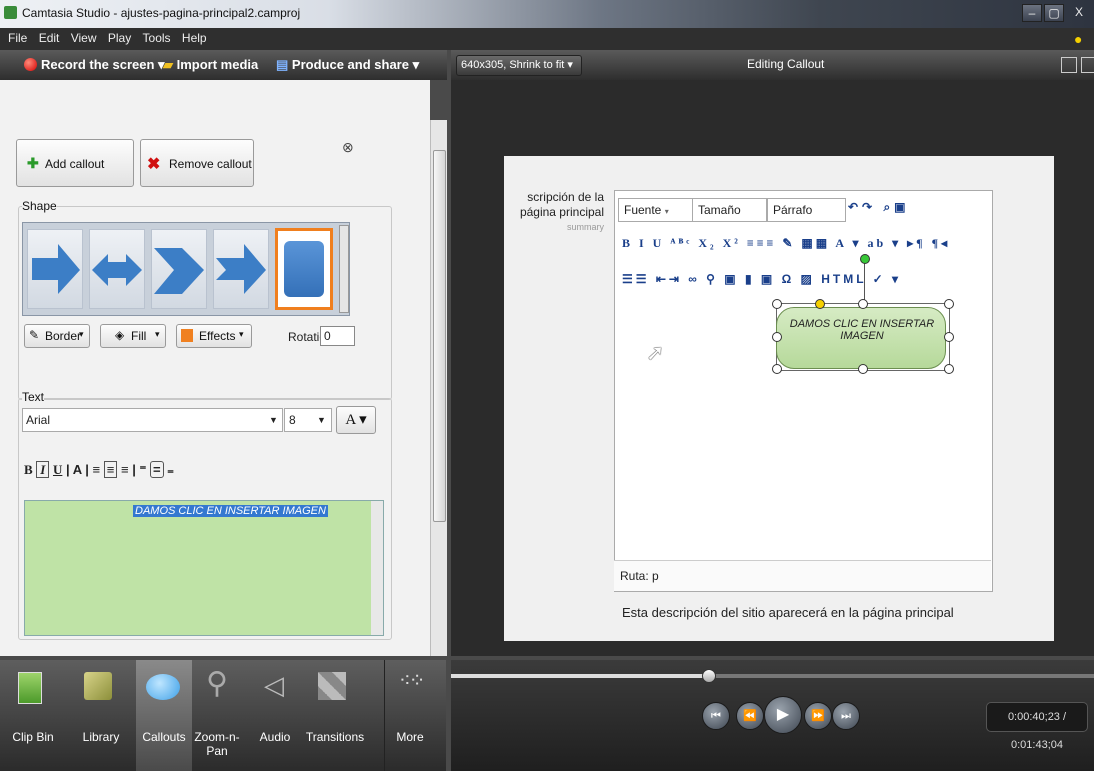 This screenshot has height=771, width=1094. What do you see at coordinates (655, 352) in the screenshot?
I see `mouse-cursor-icon: ➚` at bounding box center [655, 352].